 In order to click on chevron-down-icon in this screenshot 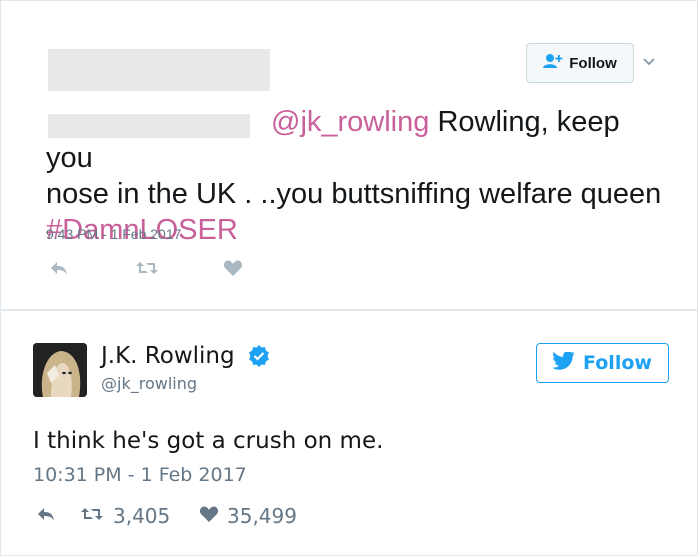, I will do `click(649, 61)`.